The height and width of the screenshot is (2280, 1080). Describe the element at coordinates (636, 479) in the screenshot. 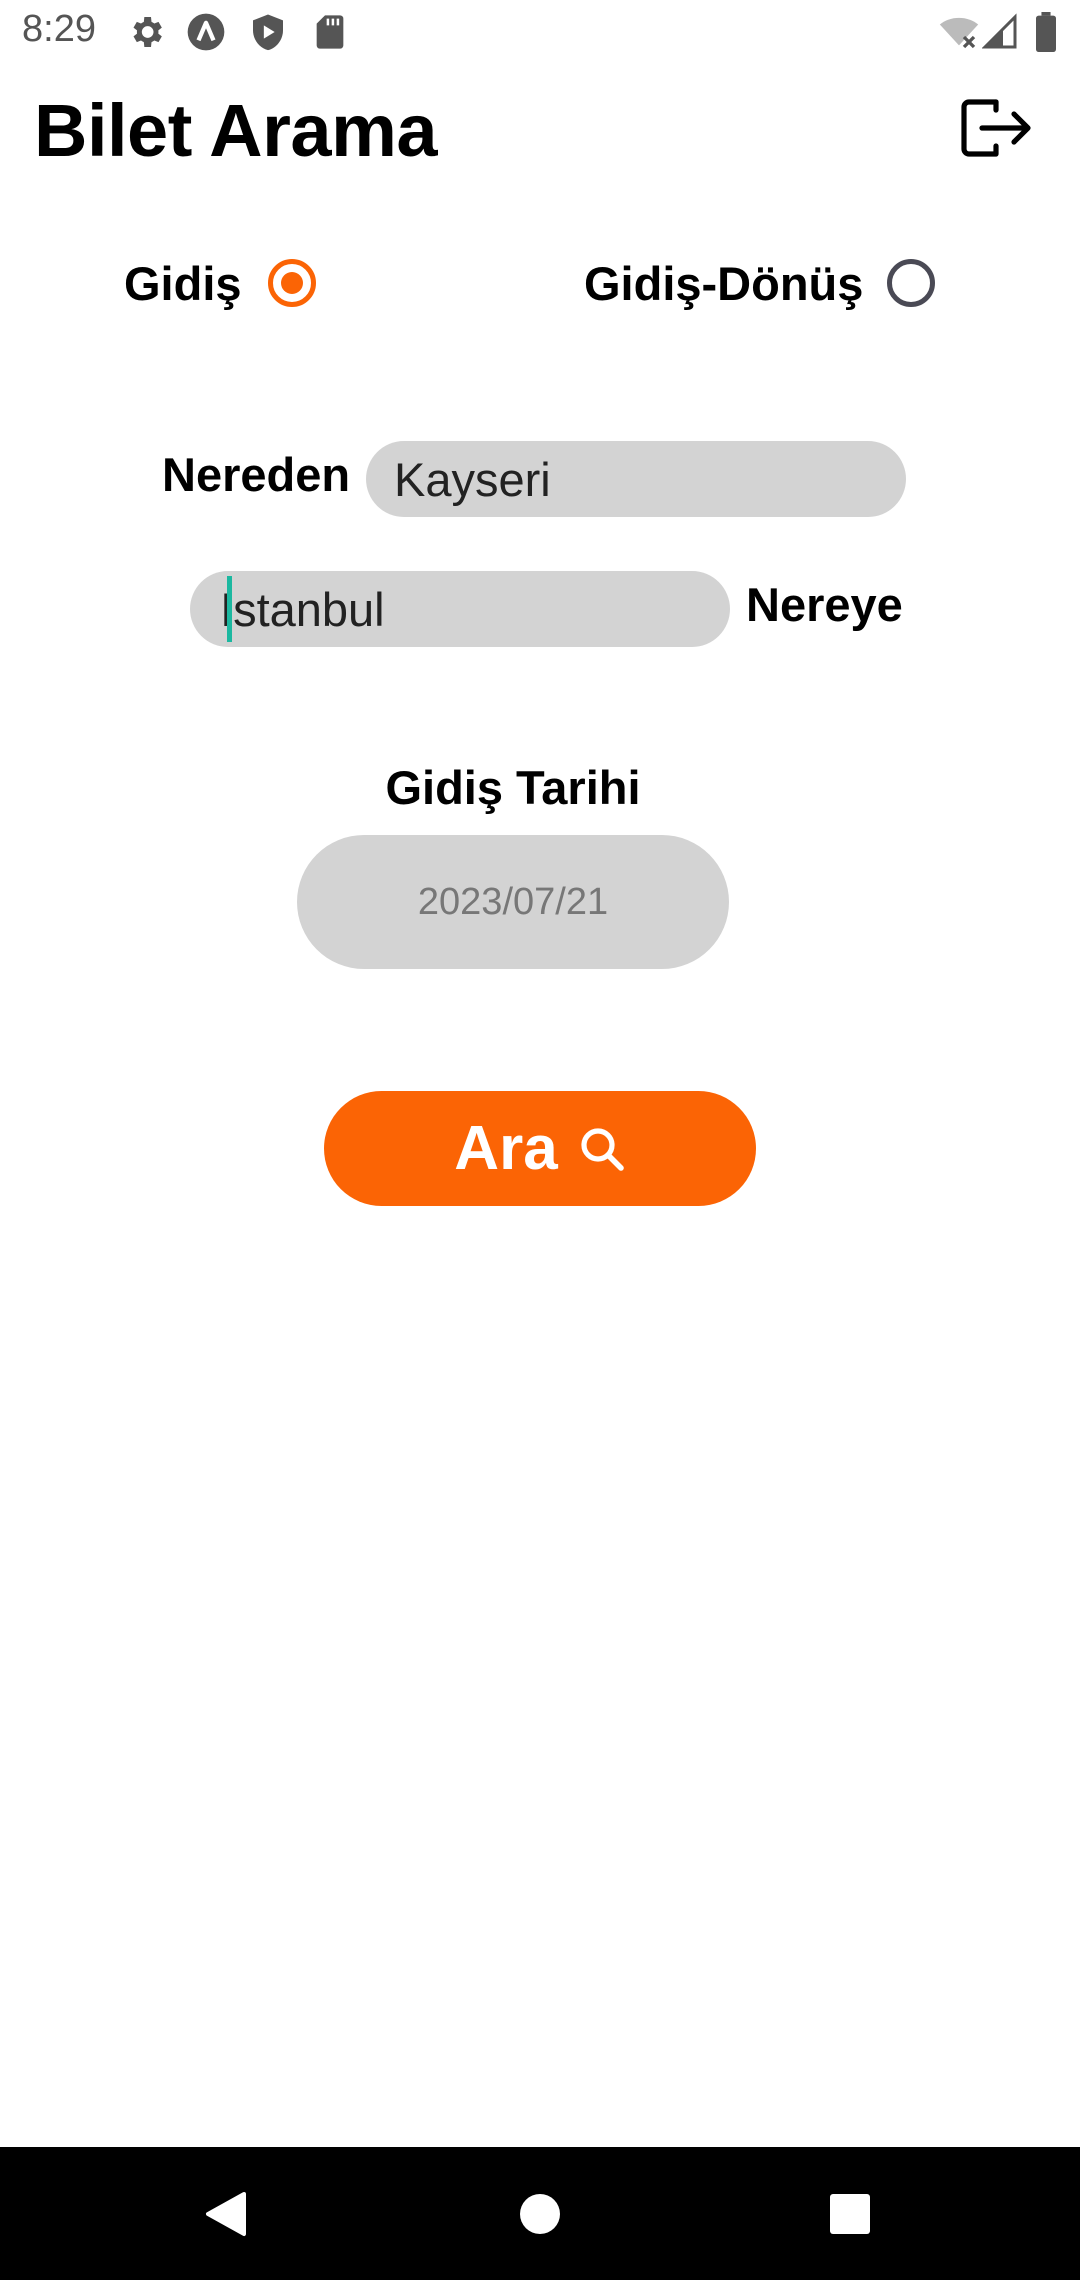

I see `from-input: Kayseri` at that location.